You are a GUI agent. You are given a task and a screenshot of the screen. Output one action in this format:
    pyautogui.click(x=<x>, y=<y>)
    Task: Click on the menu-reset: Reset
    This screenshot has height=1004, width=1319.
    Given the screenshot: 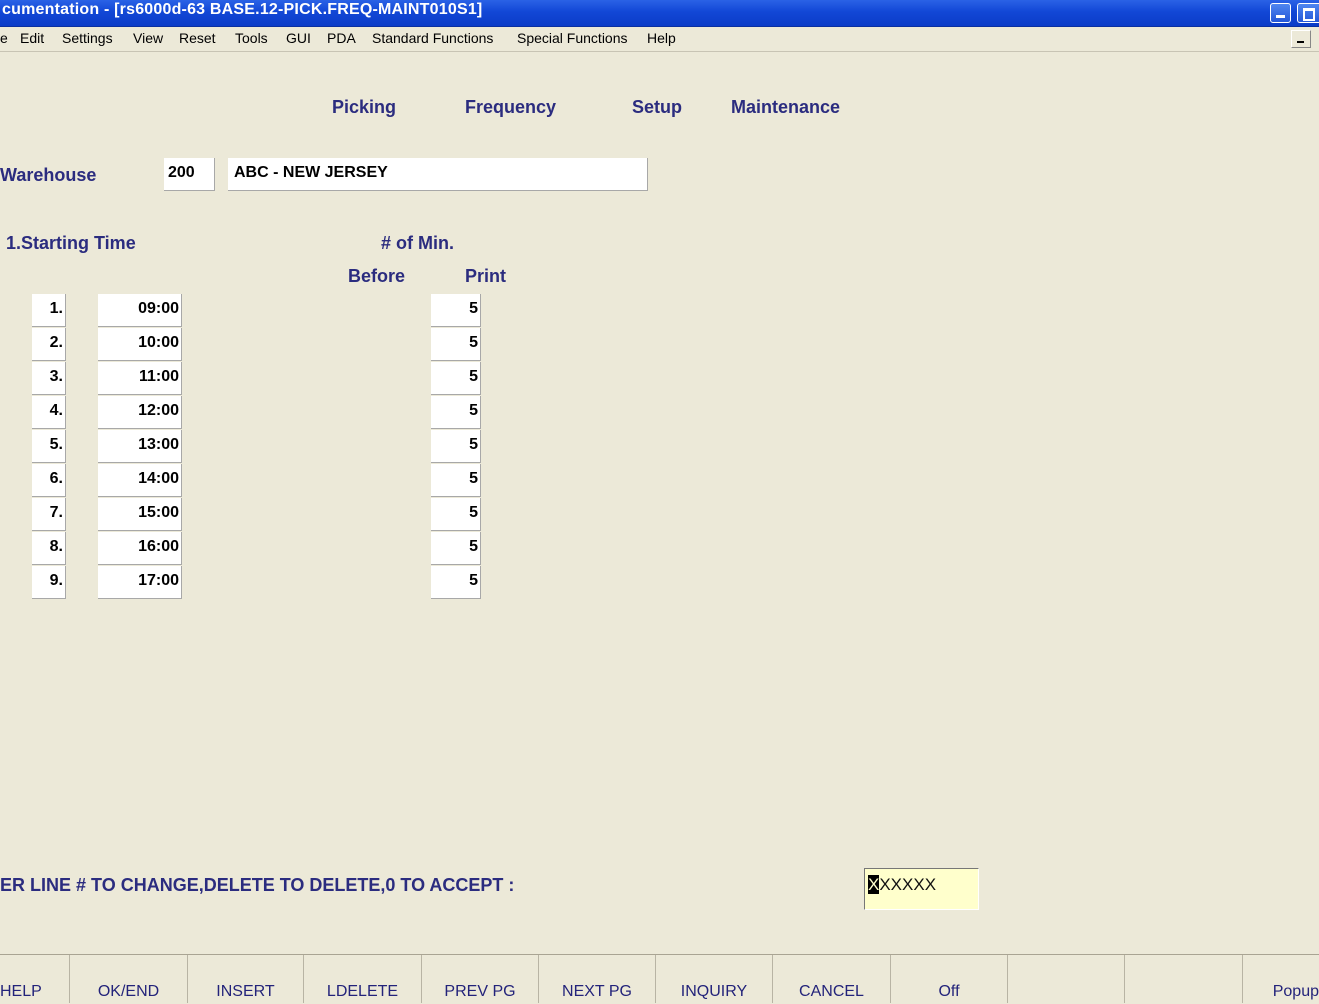 What is the action you would take?
    pyautogui.click(x=197, y=38)
    